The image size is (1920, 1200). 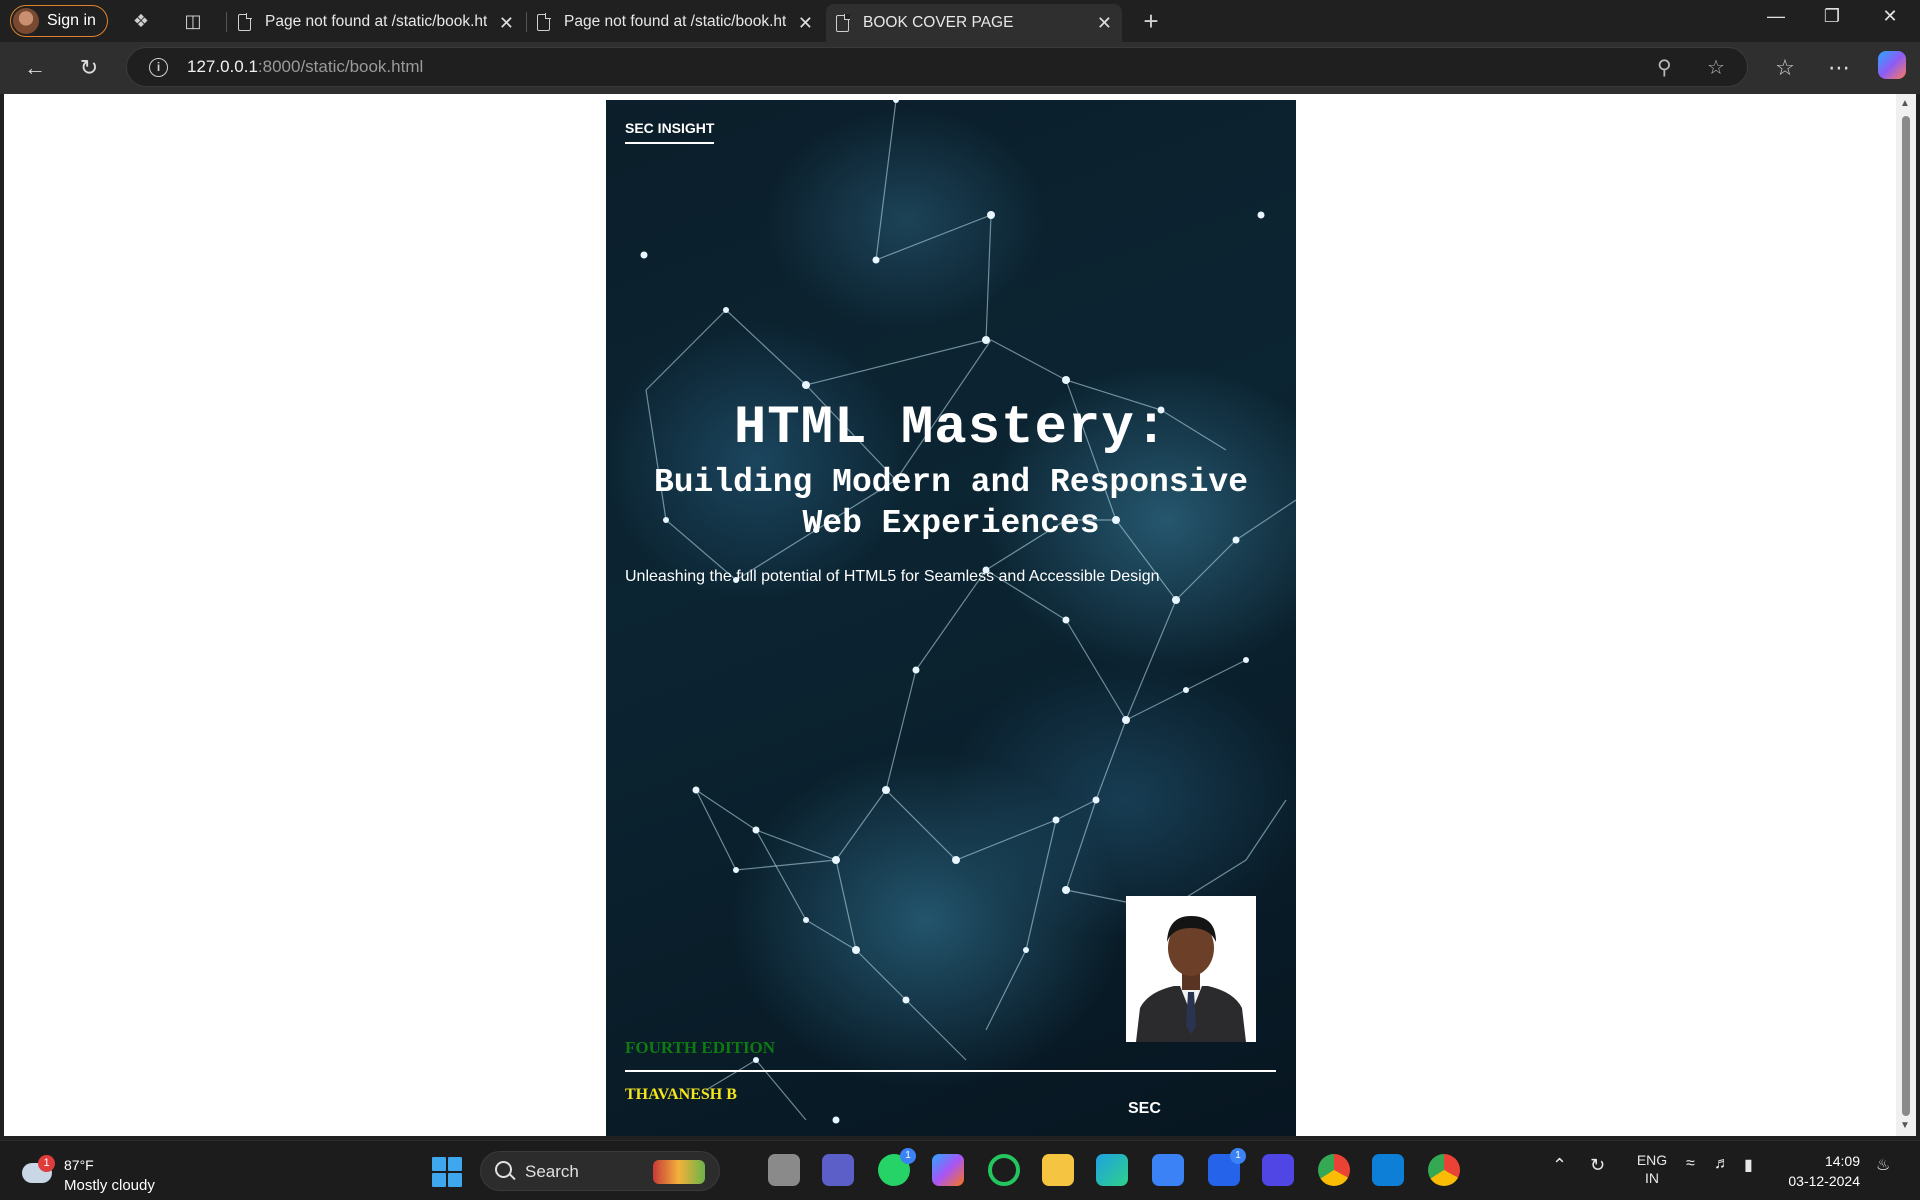 I want to click on sign-in-button: Sign in, so click(x=59, y=21).